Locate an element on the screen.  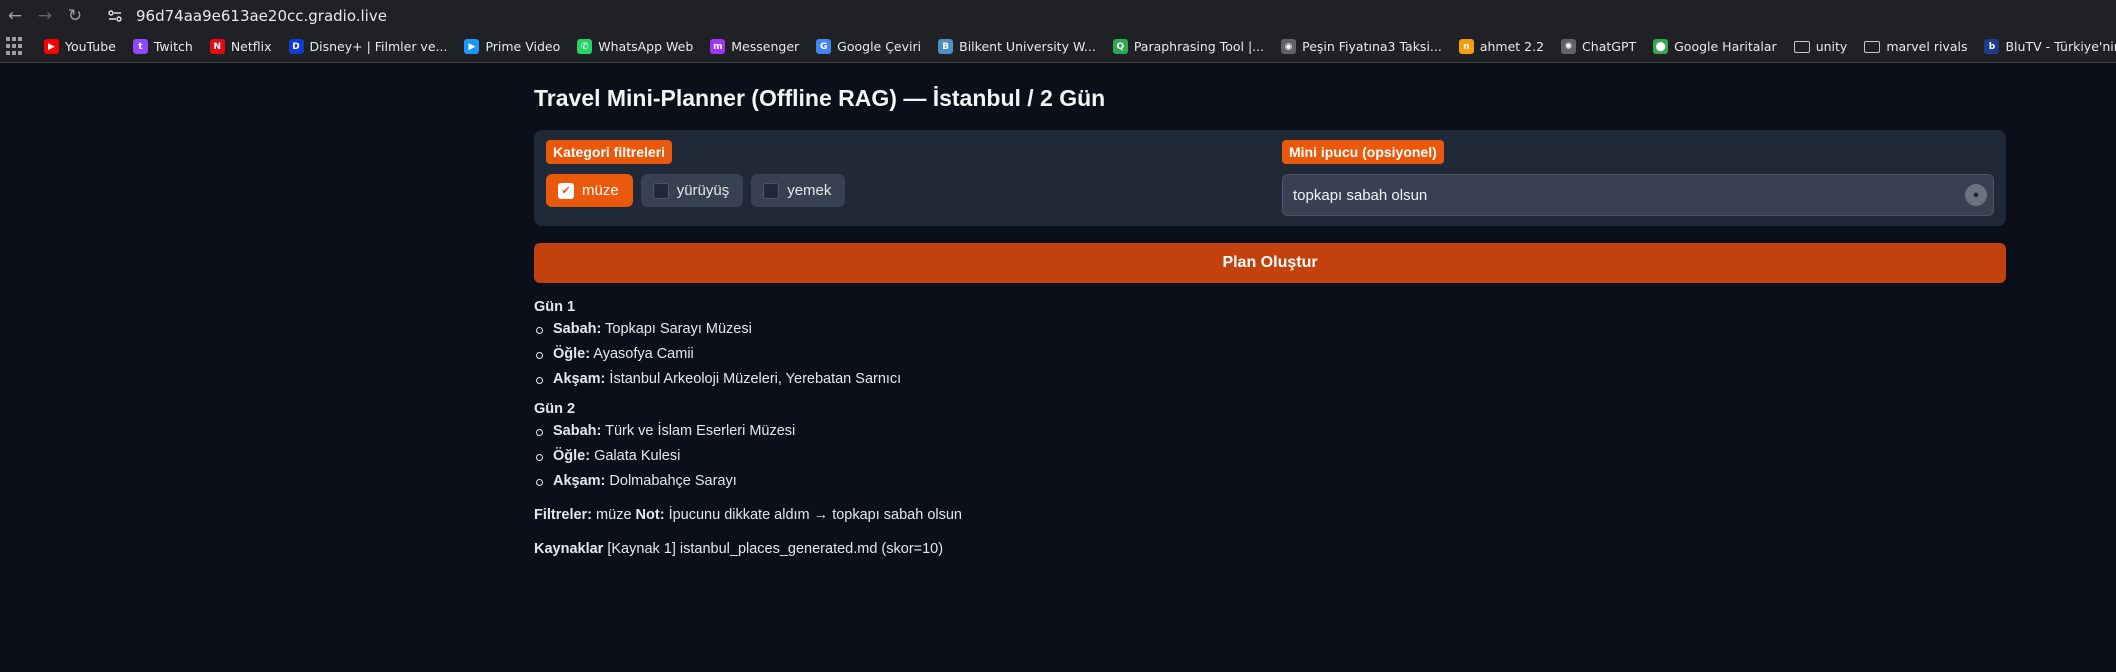
list-item: Akşam: Dolmabahçe Sarayı is located at coordinates (1270, 481).